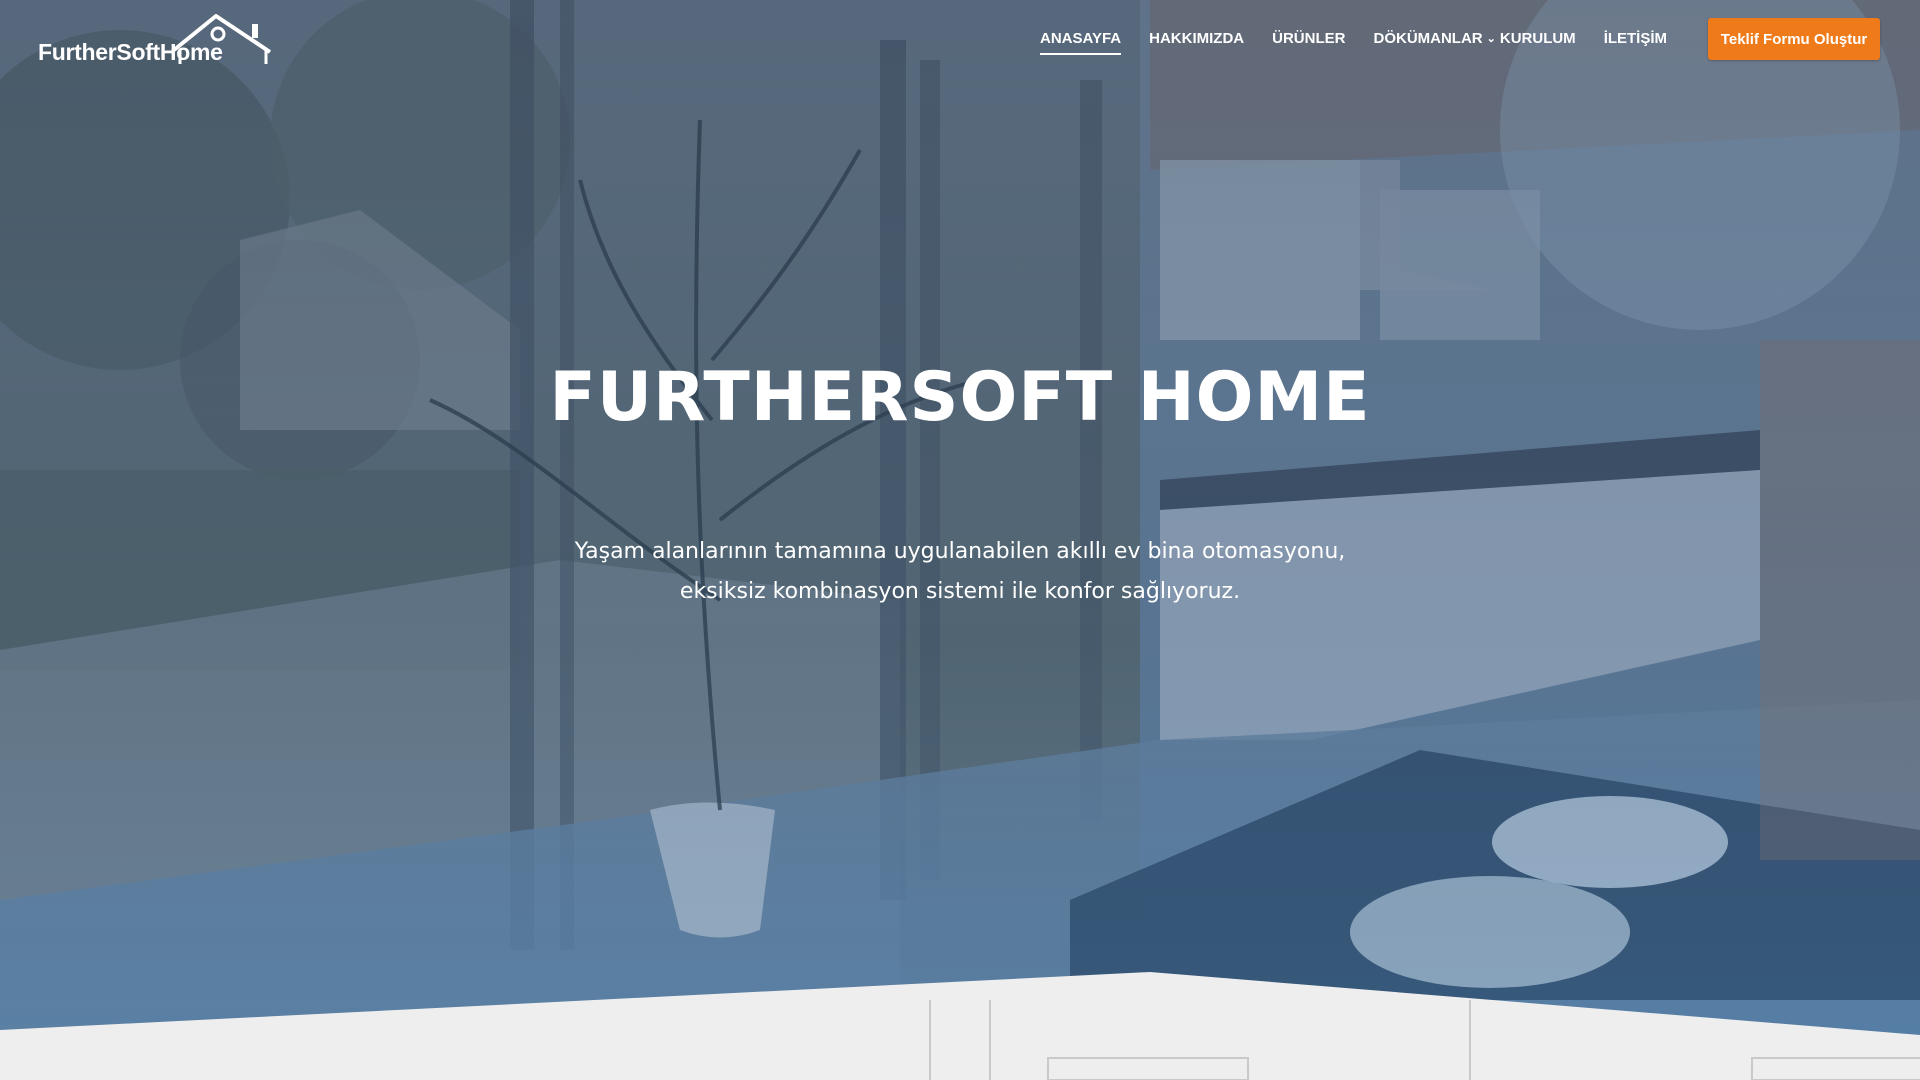 This screenshot has height=1080, width=1920. I want to click on nav-item-urunler: ÜRÜNLER, so click(1308, 38).